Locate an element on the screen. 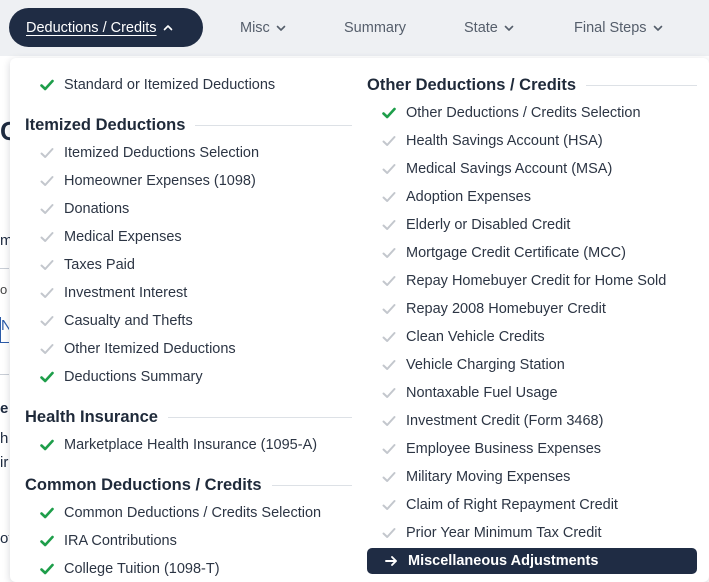 The width and height of the screenshot is (709, 582). menu-item-deductions-summary: Deductions Summary is located at coordinates (188, 377).